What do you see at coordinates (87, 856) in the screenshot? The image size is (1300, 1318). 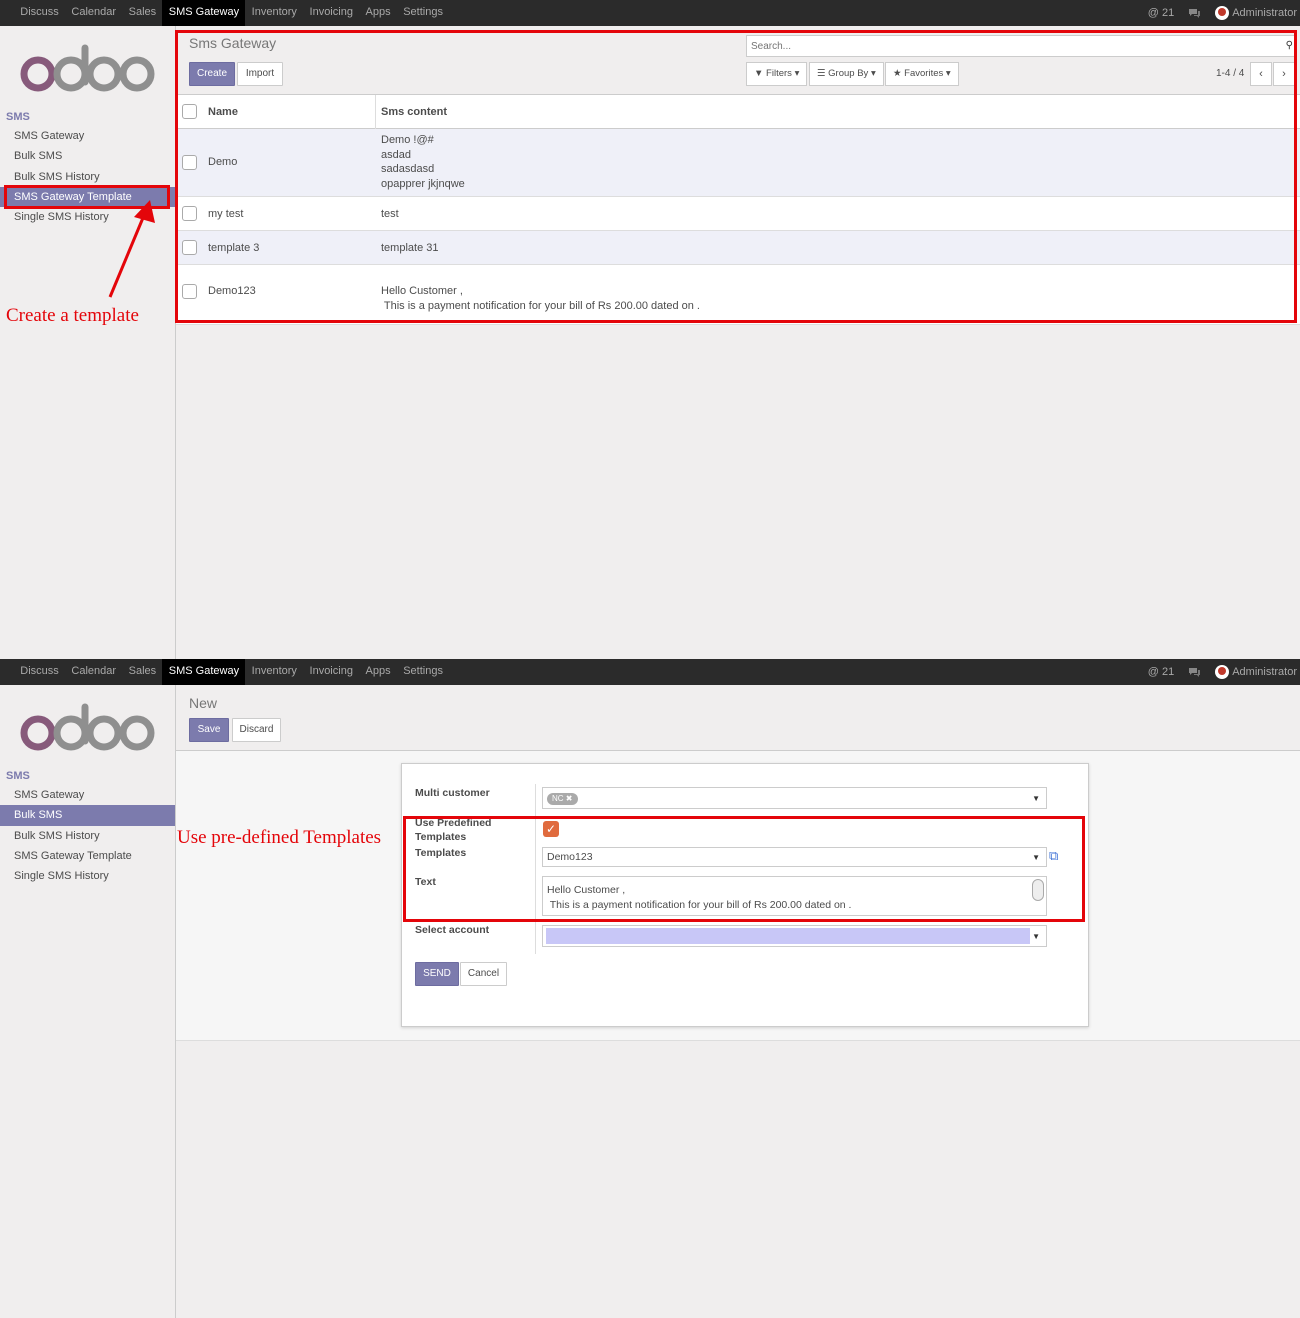 I see `sidebar-item-sms-gateway-template: SMS Gateway Template` at bounding box center [87, 856].